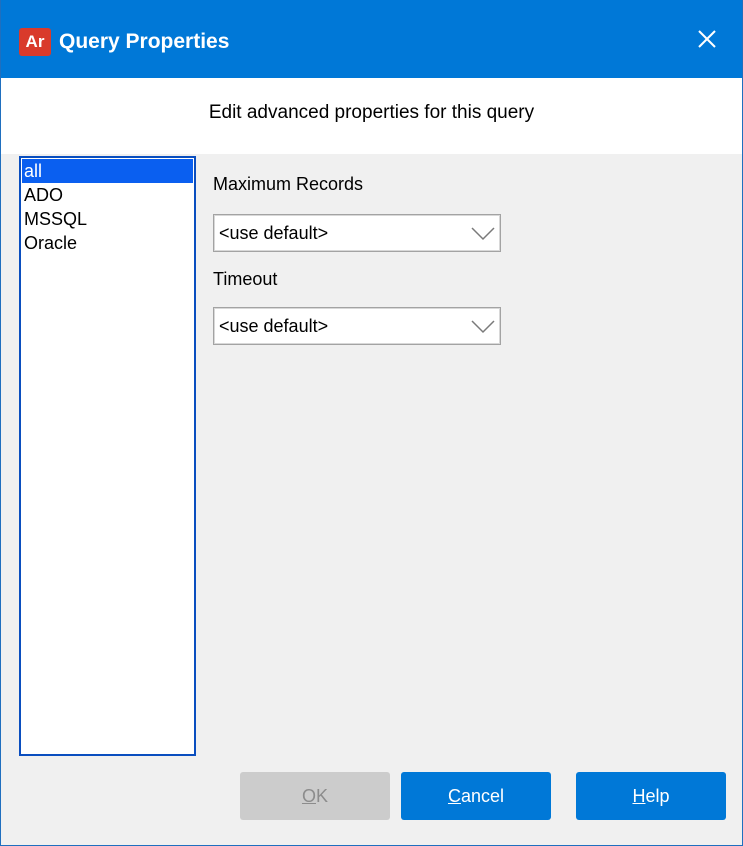 The height and width of the screenshot is (846, 743). I want to click on help-mnemonic: H, so click(639, 796).